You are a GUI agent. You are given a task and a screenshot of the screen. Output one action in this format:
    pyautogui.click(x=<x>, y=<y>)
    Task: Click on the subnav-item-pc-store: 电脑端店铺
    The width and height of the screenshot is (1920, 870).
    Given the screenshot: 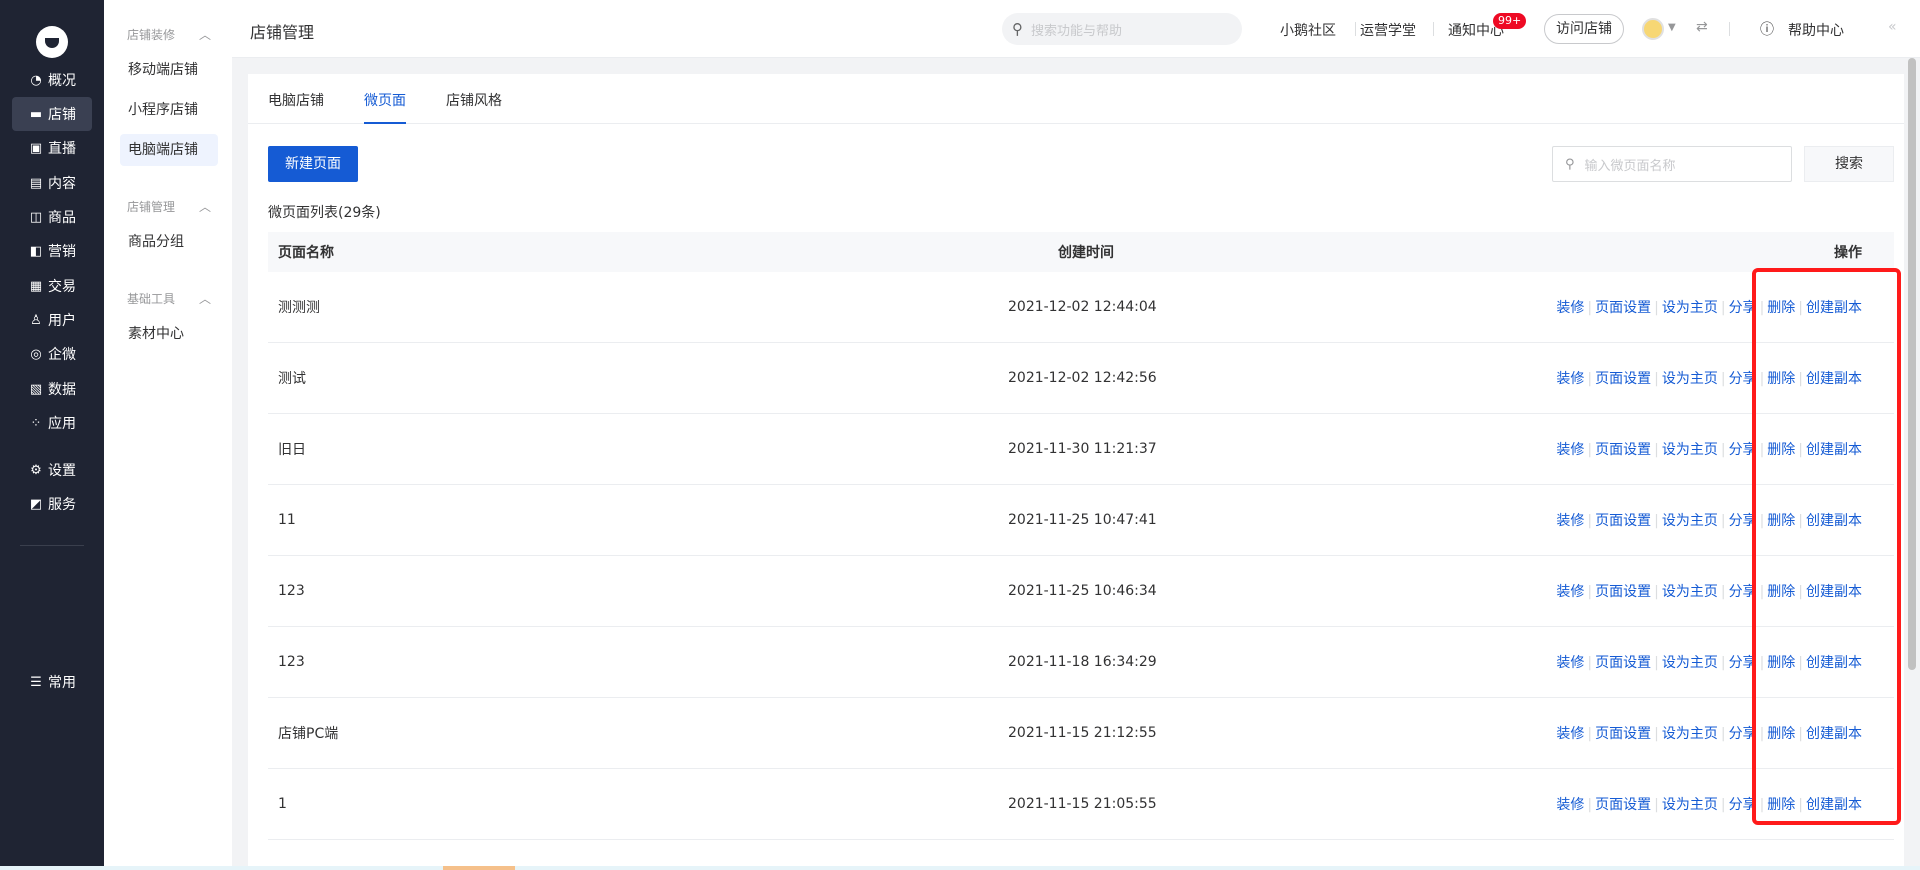 What is the action you would take?
    pyautogui.click(x=169, y=150)
    